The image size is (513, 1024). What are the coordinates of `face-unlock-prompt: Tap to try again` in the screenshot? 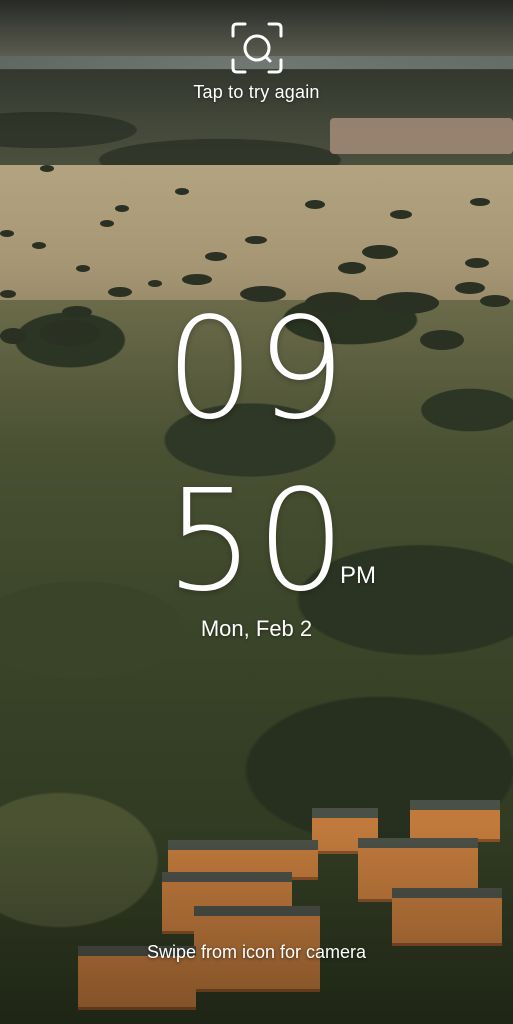 It's located at (256, 61).